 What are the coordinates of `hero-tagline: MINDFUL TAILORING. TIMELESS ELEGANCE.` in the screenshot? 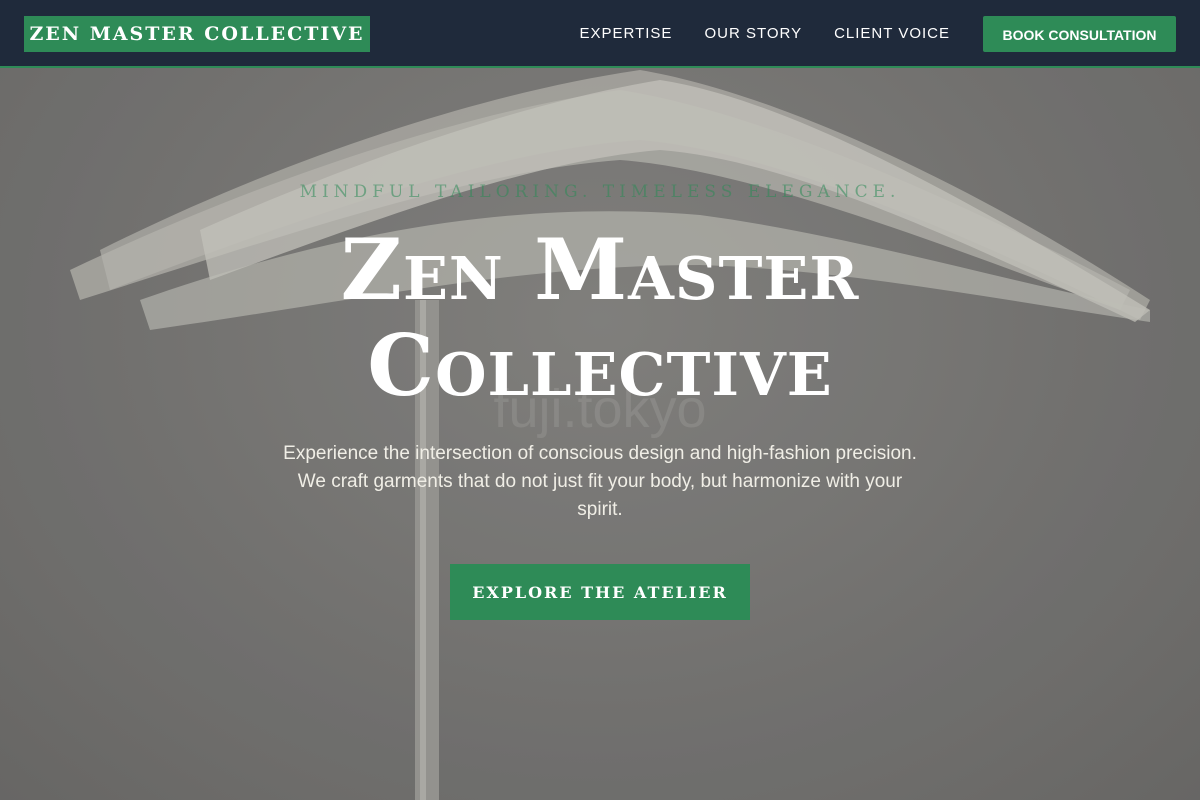 It's located at (600, 192).